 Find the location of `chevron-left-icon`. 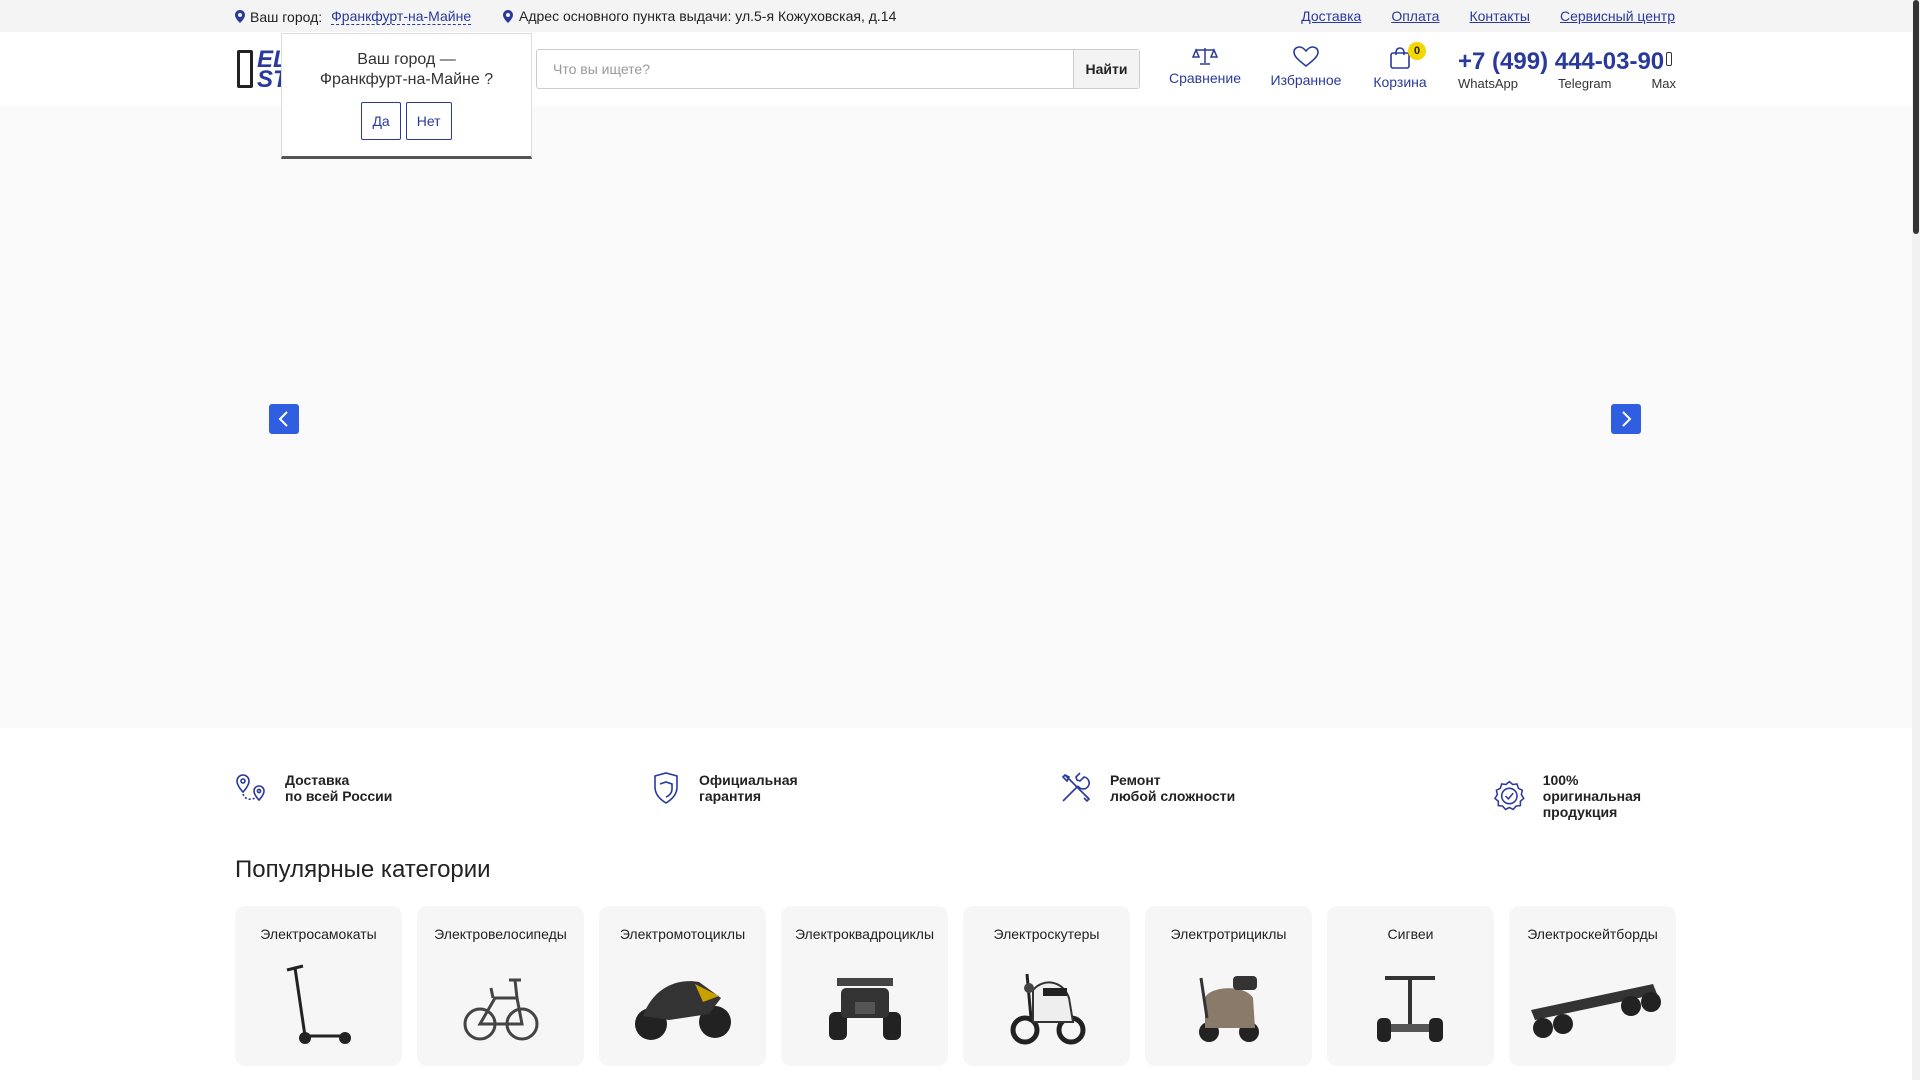

chevron-left-icon is located at coordinates (283, 419).